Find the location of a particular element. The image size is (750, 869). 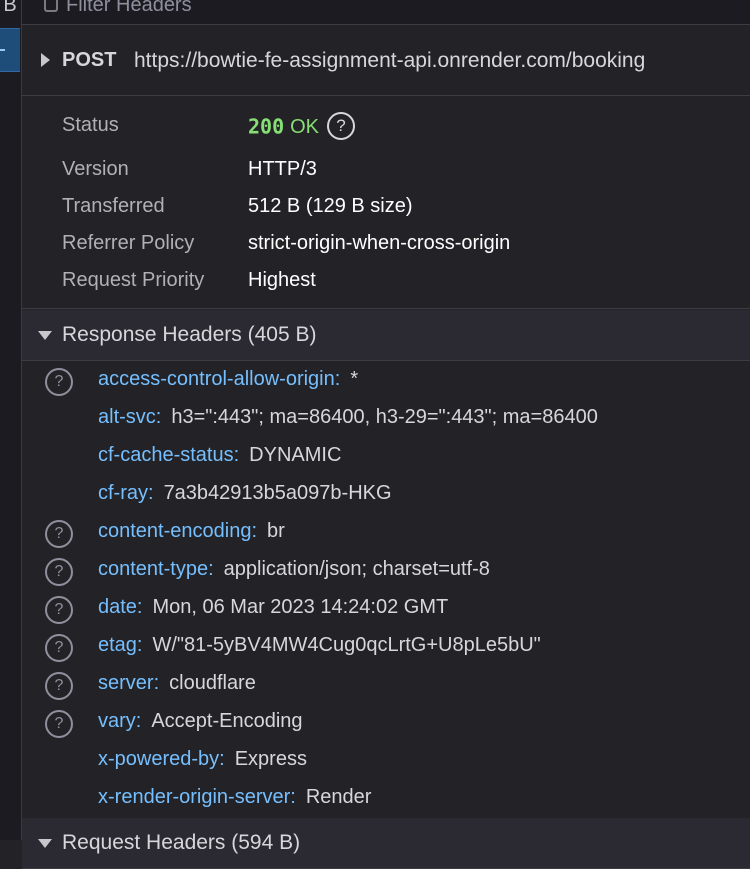

request-method: POST is located at coordinates (89, 60).